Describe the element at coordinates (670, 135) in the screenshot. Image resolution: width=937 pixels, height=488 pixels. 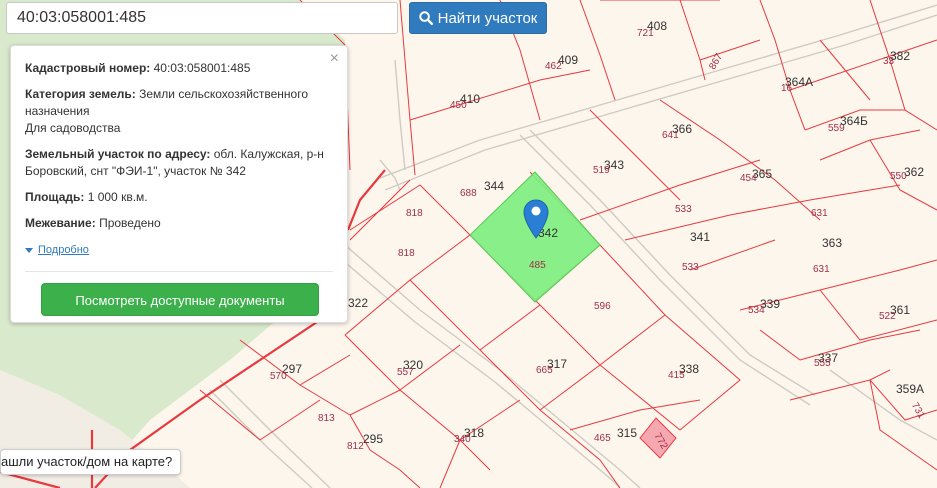
I see `parcel-area-366: 641` at that location.